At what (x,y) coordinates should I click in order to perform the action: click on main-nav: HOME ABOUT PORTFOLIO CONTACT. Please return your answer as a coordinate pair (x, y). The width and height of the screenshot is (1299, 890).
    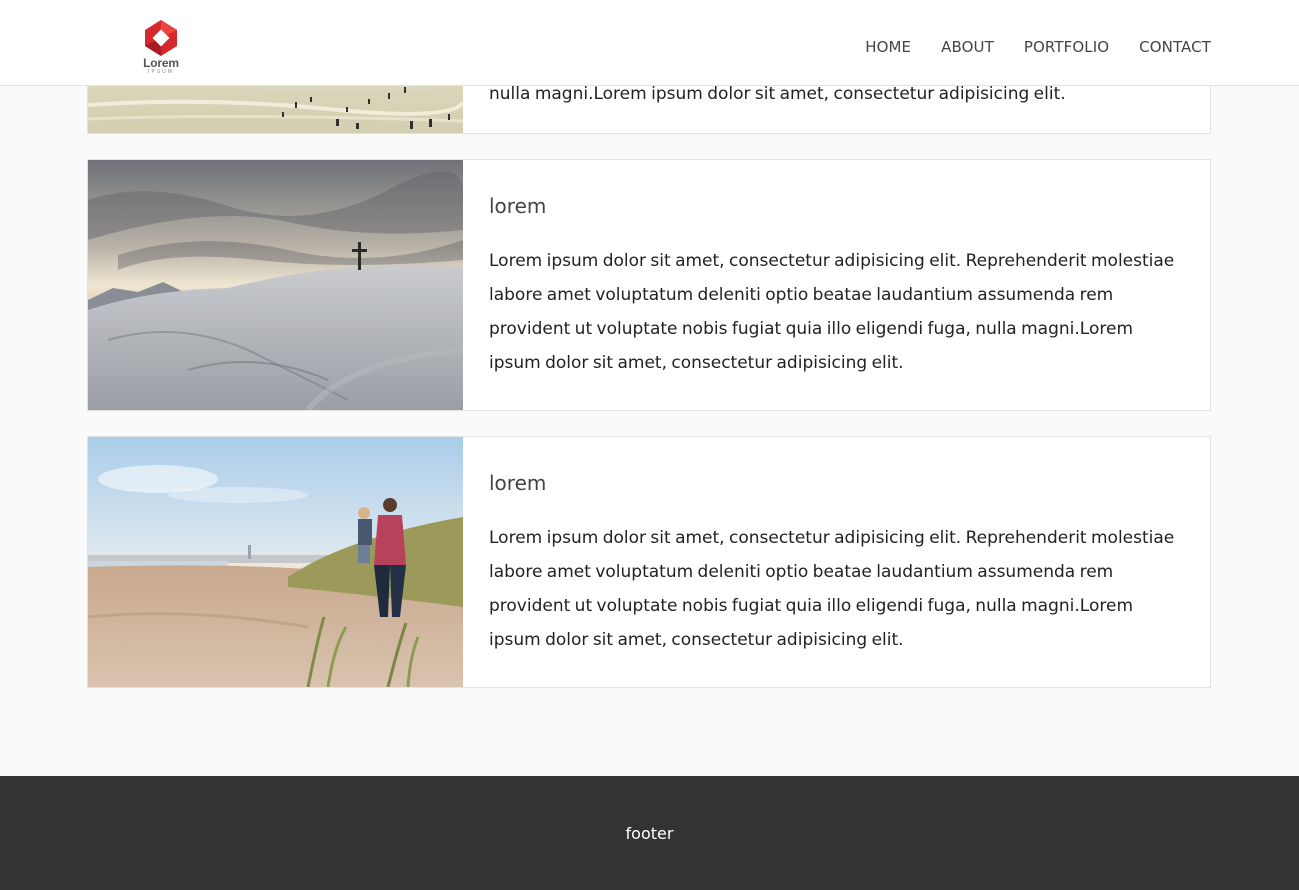
    Looking at the image, I should click on (1038, 47).